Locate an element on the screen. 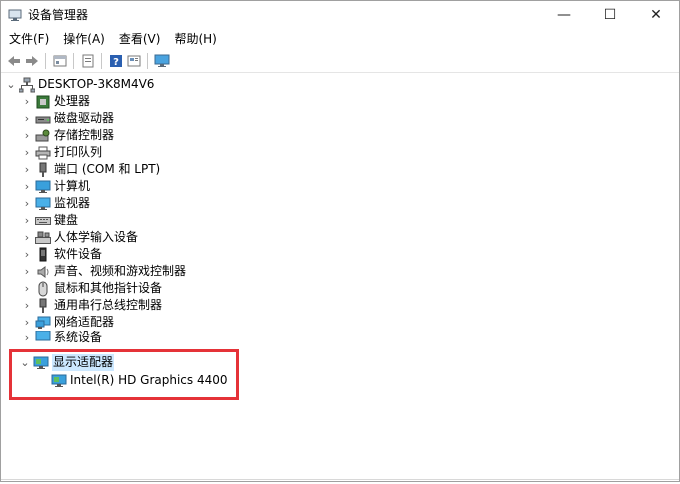 Image resolution: width=680 pixels, height=484 pixels. tree-item-label: 软件设备 is located at coordinates (78, 254).